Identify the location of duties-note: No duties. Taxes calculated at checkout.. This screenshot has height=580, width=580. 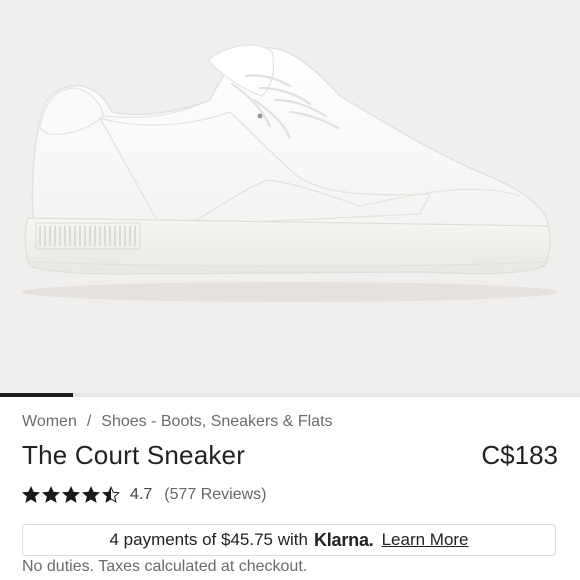
(165, 566).